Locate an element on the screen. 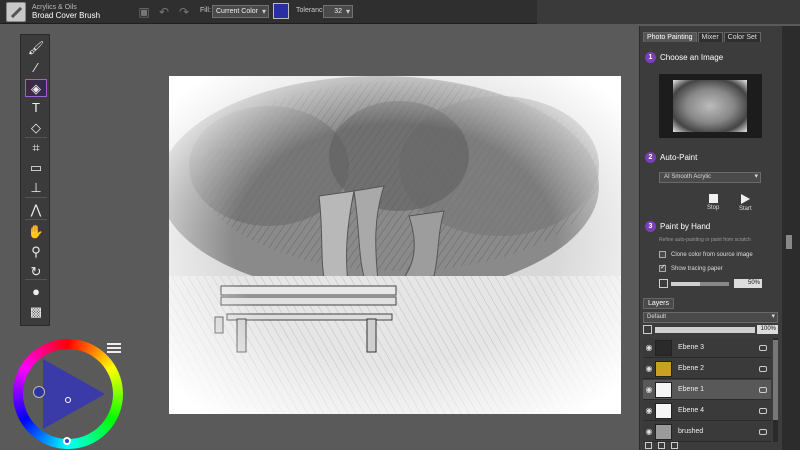  panel-tabs: Photo Painting Mixer Color Set is located at coordinates (702, 37).